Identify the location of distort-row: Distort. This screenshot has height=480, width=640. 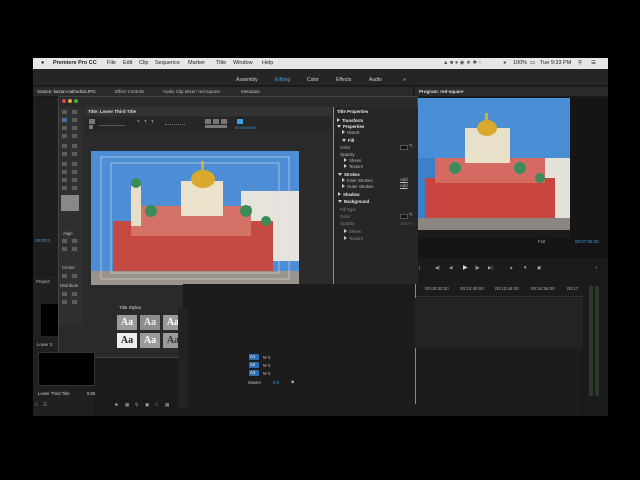
(350, 132).